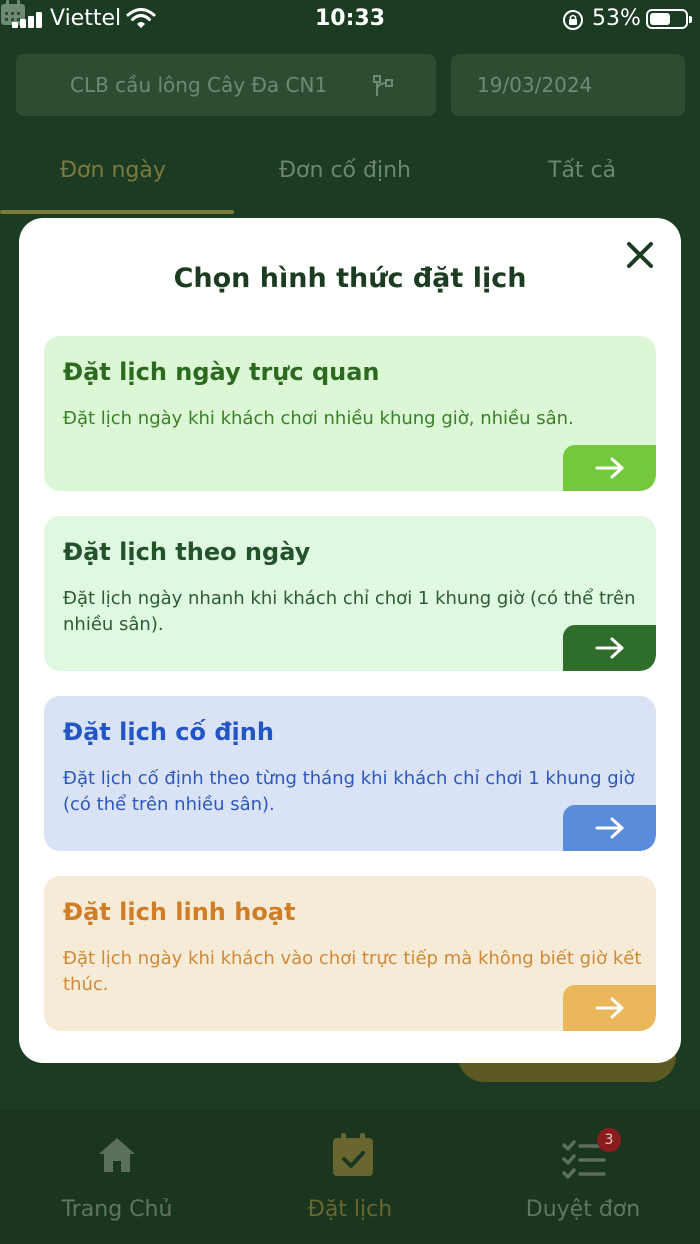 This screenshot has height=1244, width=700. I want to click on orientation-lock-icon, so click(573, 20).